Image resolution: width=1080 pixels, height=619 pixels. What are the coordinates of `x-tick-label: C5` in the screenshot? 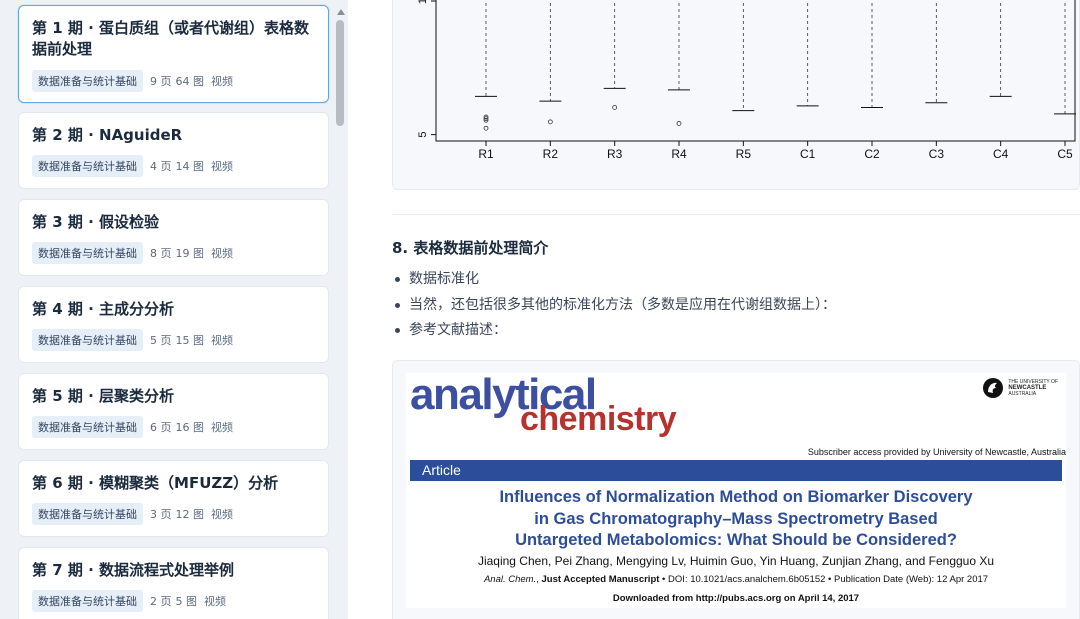 It's located at (1065, 154).